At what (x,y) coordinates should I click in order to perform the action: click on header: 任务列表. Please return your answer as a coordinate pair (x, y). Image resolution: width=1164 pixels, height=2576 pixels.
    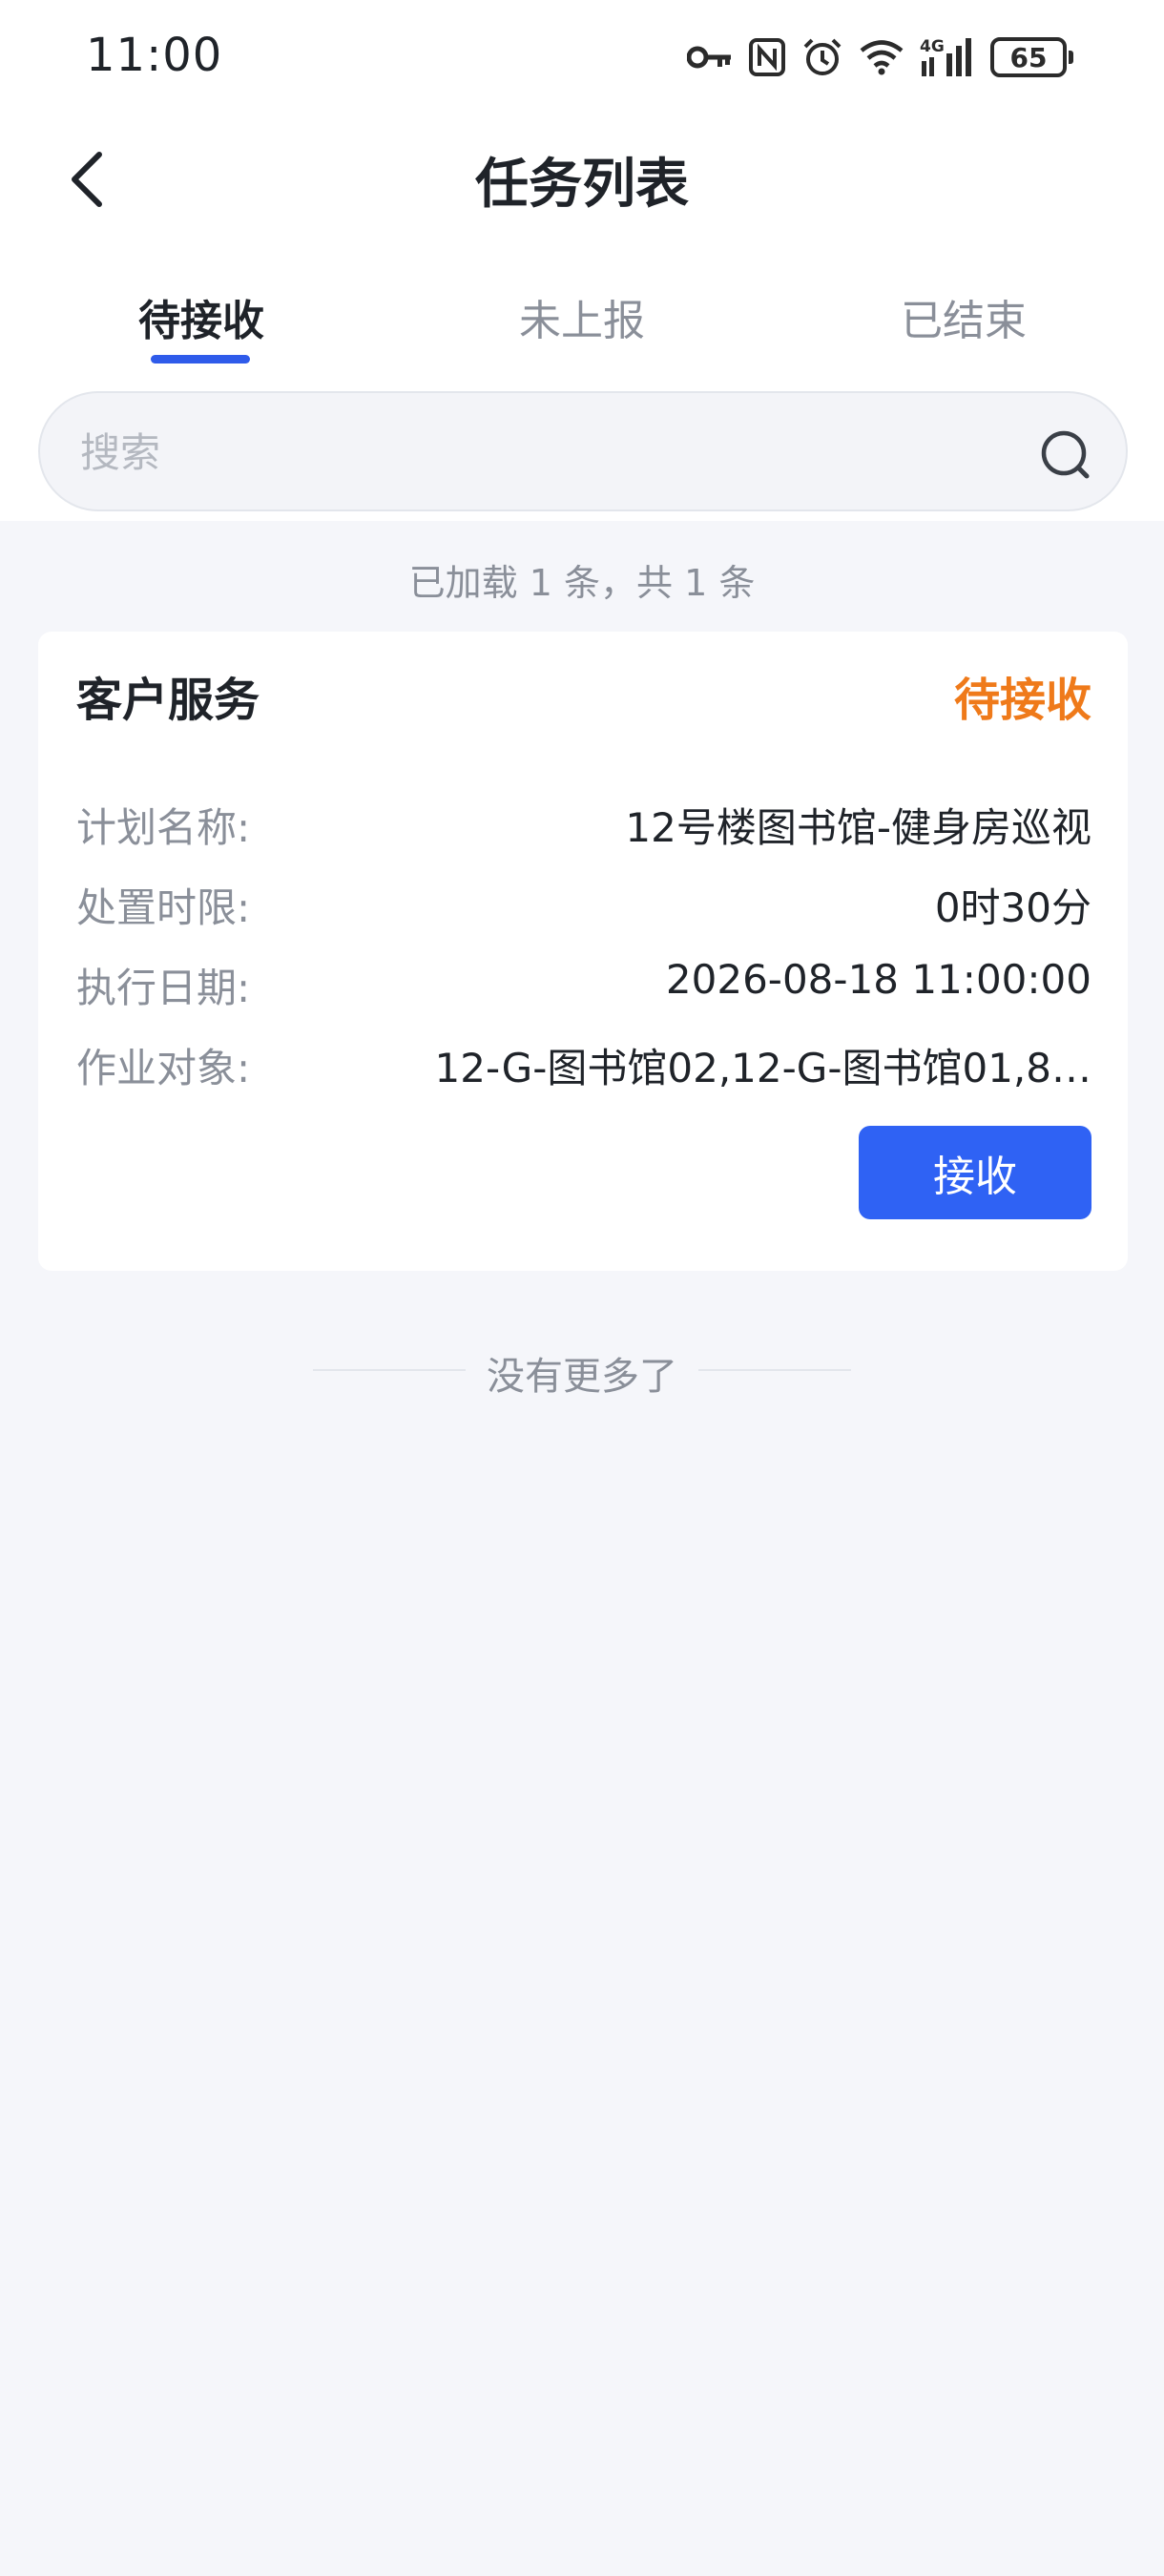
    Looking at the image, I should click on (582, 179).